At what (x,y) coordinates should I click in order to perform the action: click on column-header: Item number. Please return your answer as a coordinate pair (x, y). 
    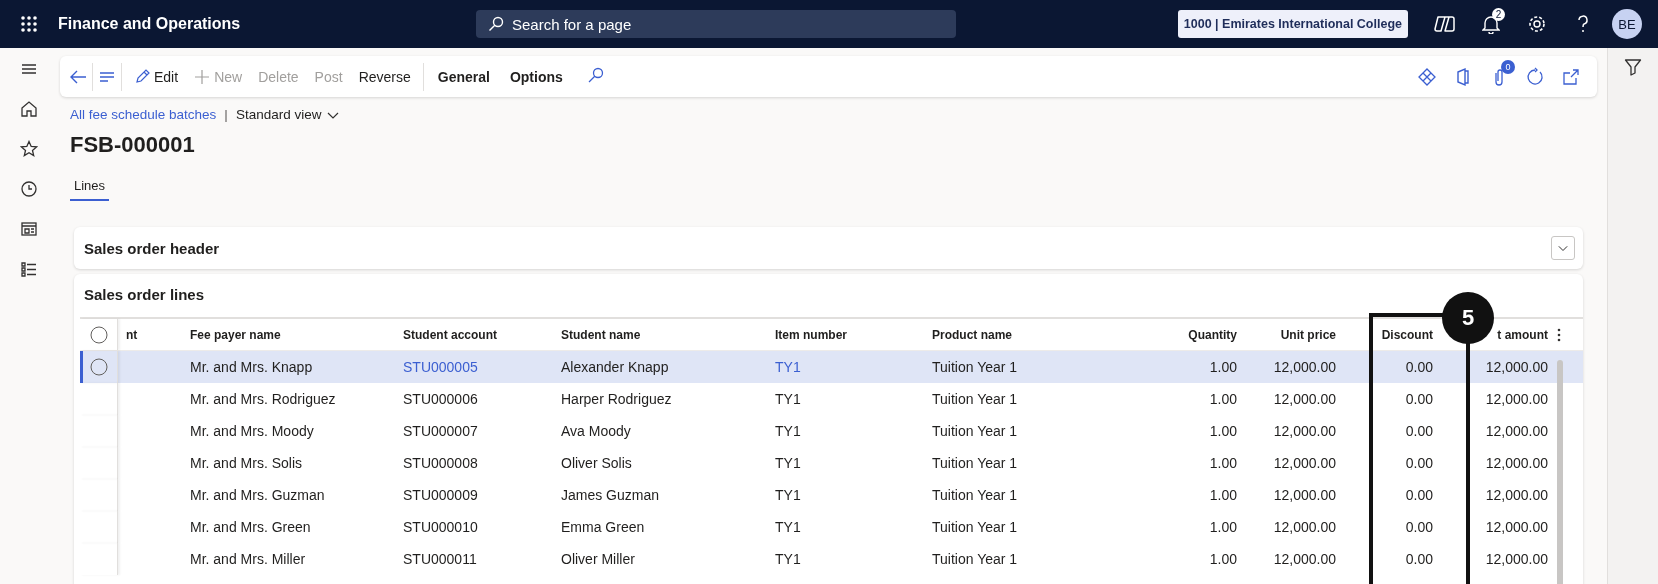
    Looking at the image, I should click on (811, 334).